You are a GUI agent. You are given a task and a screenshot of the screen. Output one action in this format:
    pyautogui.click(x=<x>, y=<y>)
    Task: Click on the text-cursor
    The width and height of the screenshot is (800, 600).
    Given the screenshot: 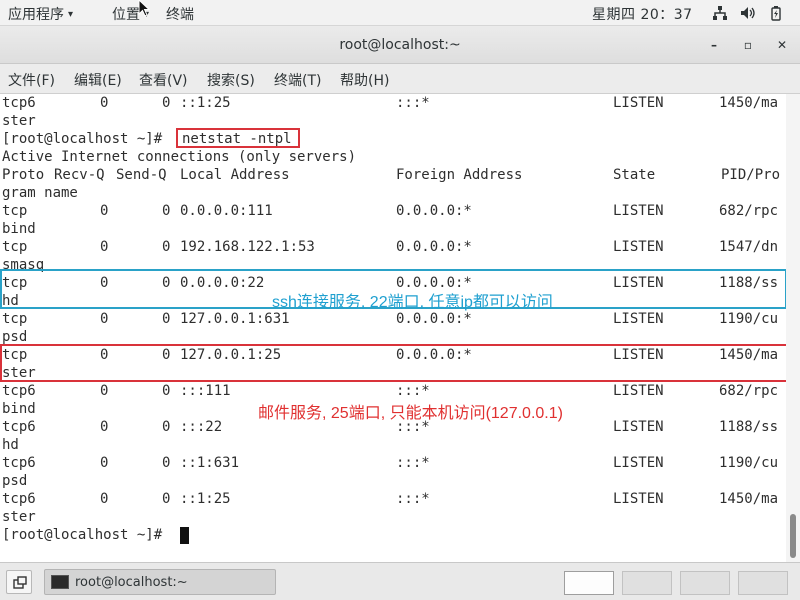 What is the action you would take?
    pyautogui.click(x=184, y=535)
    